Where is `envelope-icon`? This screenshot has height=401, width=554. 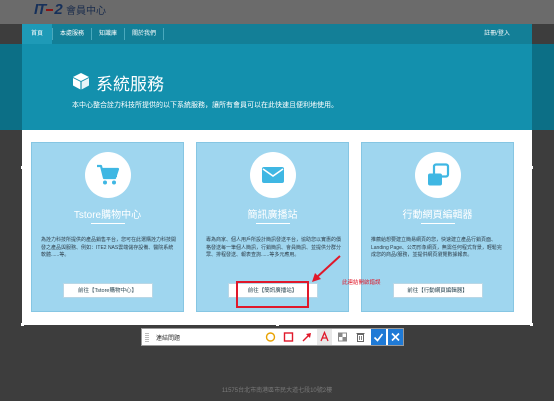 envelope-icon is located at coordinates (272, 175).